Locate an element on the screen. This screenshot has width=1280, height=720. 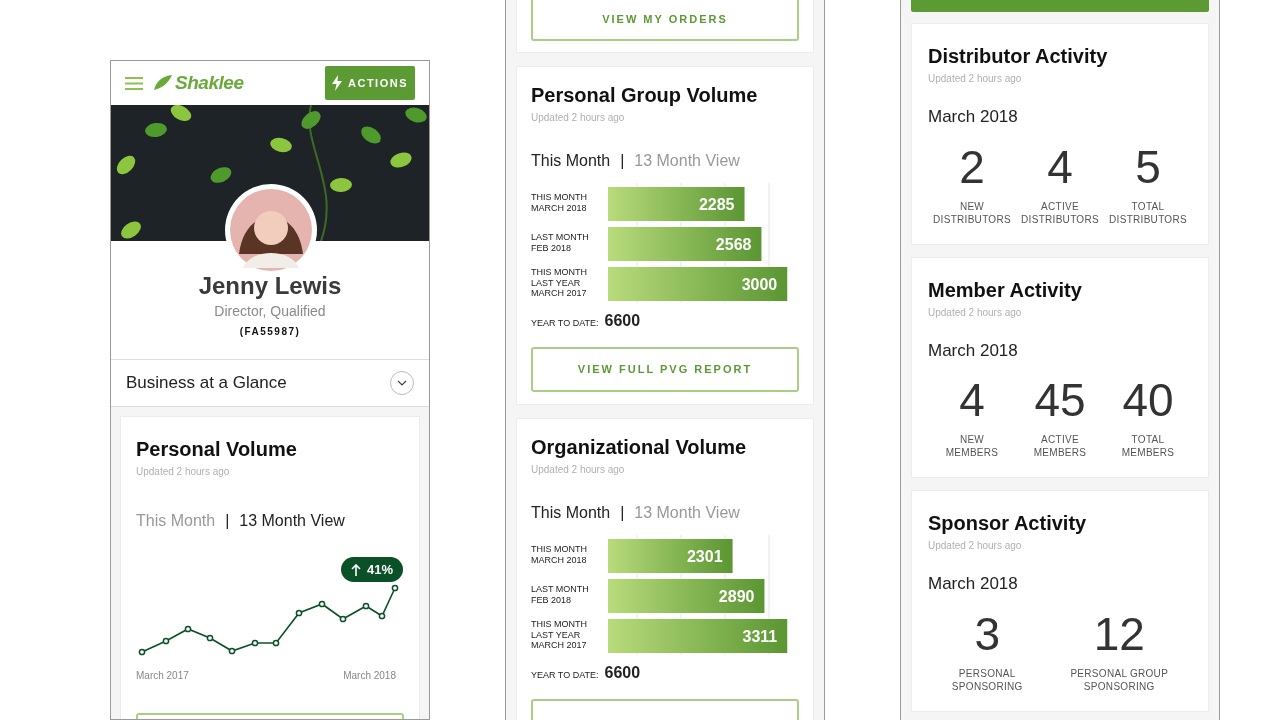
stat-value: 40 is located at coordinates (1148, 400).